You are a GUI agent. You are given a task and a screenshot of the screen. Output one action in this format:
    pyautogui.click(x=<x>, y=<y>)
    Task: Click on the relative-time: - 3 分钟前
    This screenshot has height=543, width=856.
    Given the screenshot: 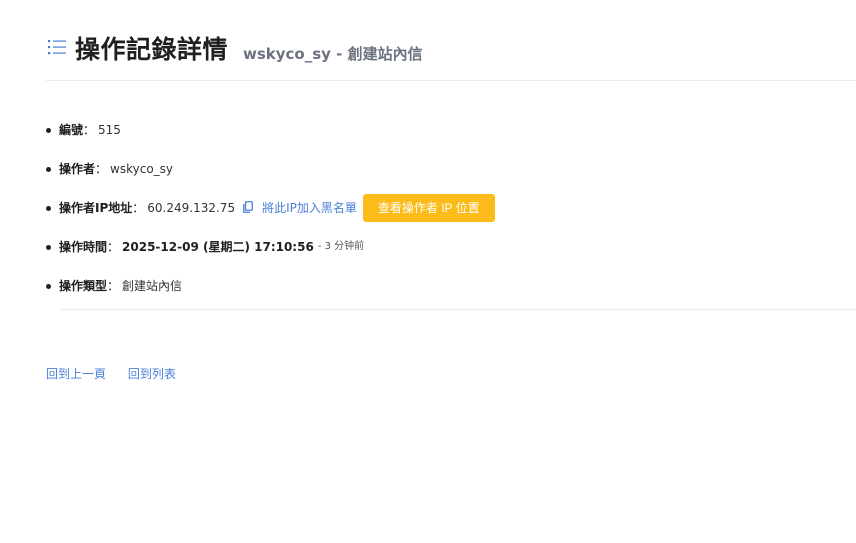 What is the action you would take?
    pyautogui.click(x=341, y=246)
    